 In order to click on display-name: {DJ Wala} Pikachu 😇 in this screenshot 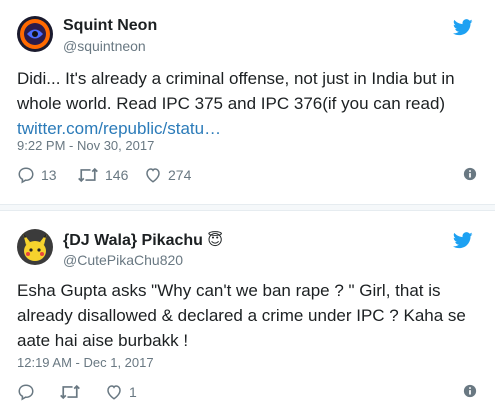, I will do `click(143, 240)`.